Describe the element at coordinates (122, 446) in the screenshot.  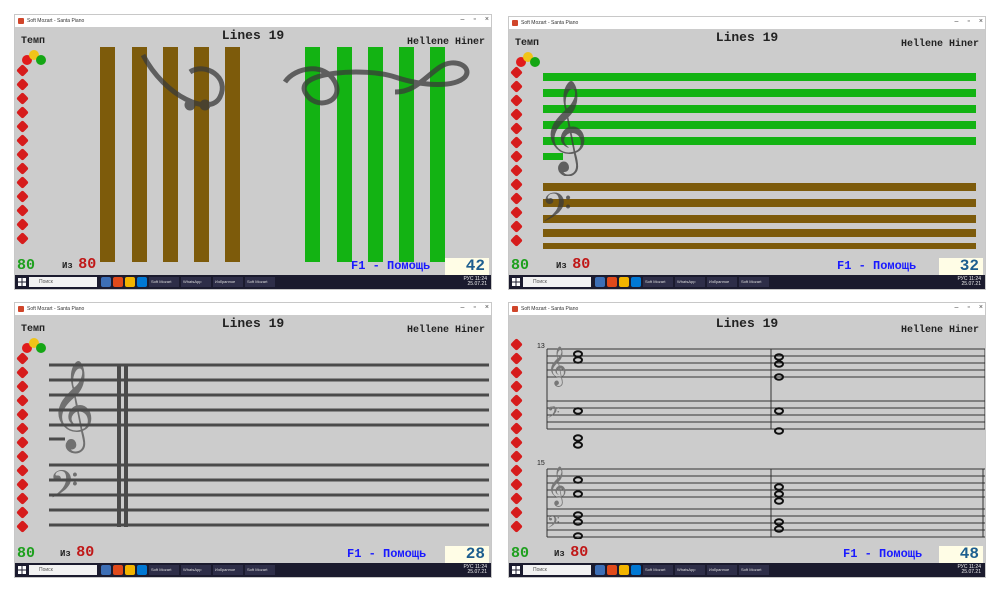
I see `bar-line` at that location.